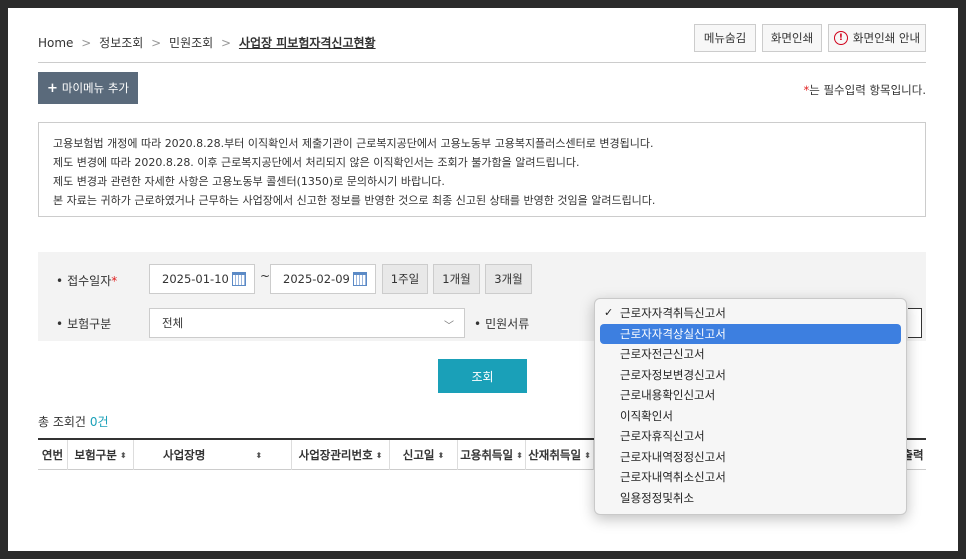 The width and height of the screenshot is (966, 559). Describe the element at coordinates (265, 276) in the screenshot. I see `date-range-tilde: ~` at that location.